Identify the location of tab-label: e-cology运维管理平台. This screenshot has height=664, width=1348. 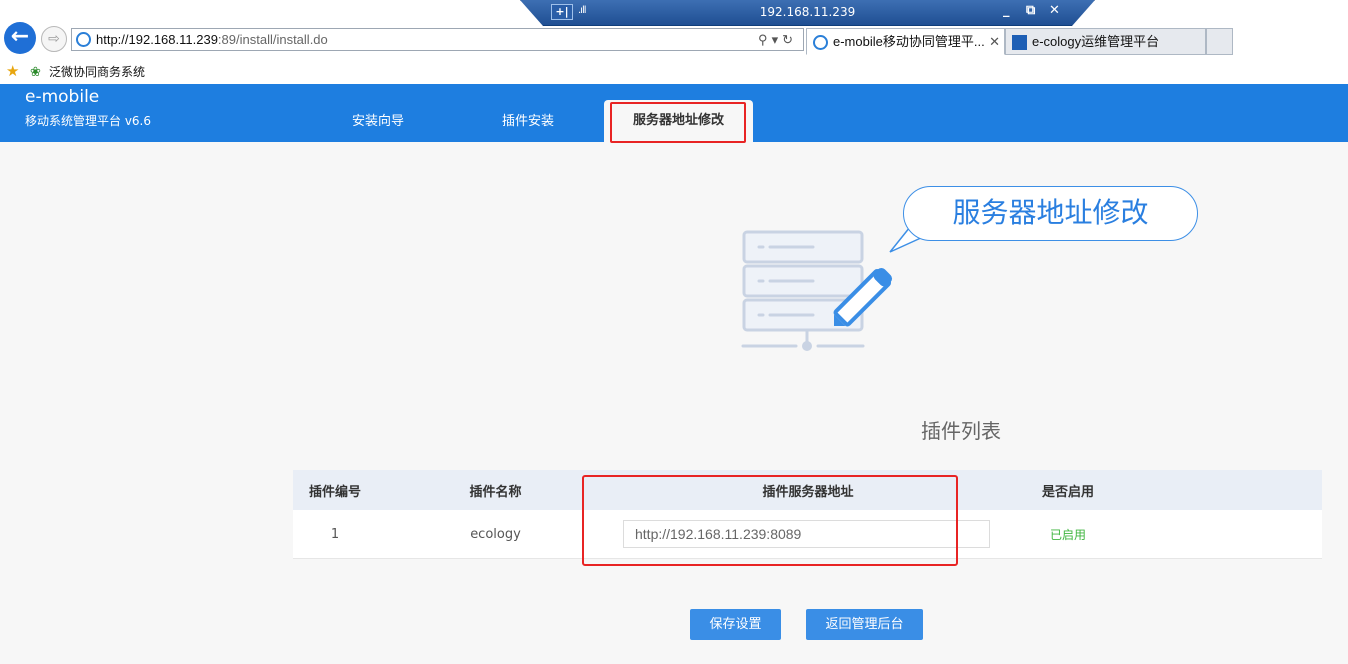
(1096, 41).